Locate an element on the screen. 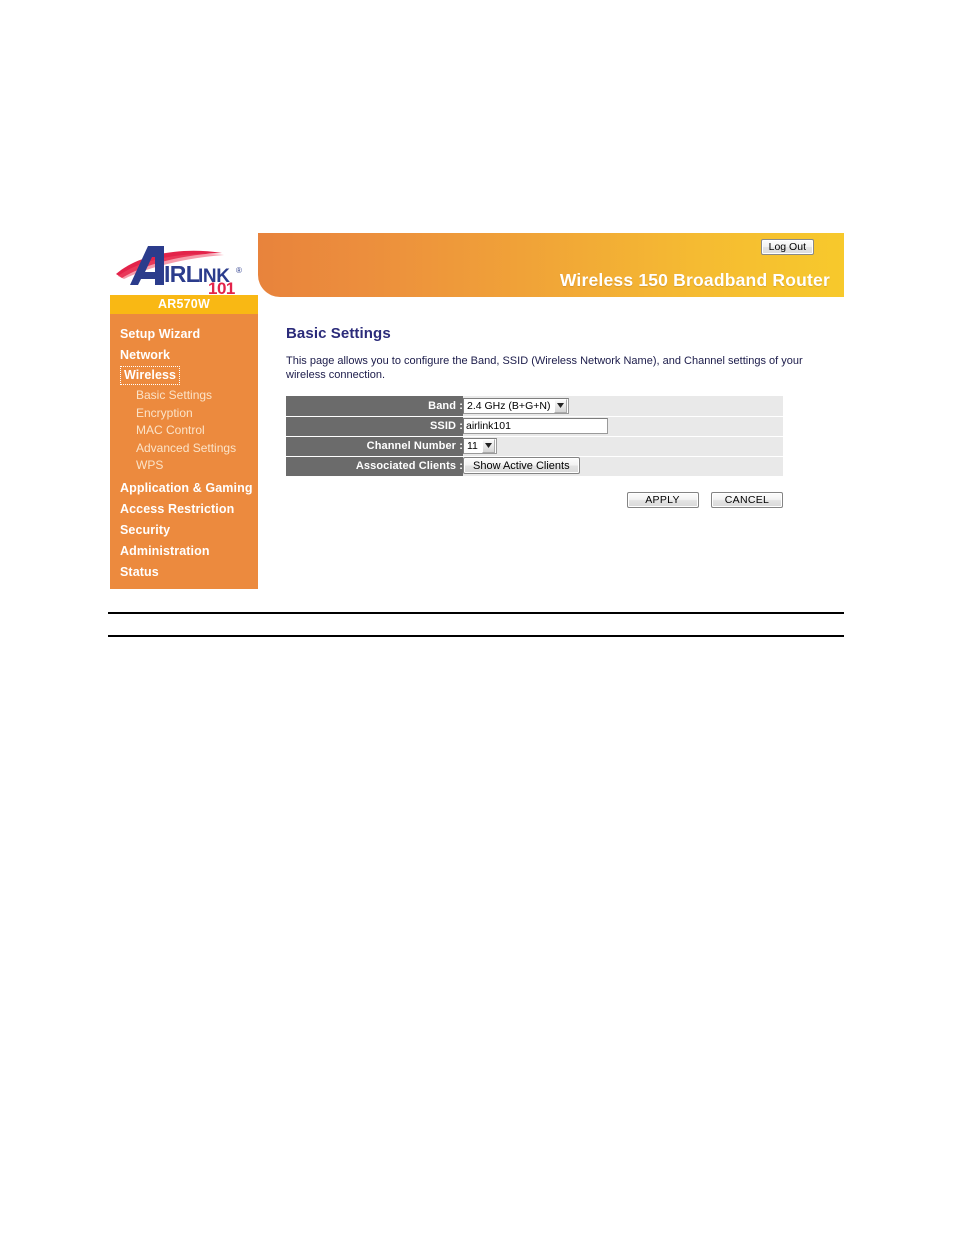 Image resolution: width=954 pixels, height=1235 pixels. svg-text: IRL is located at coordinates (182, 274).